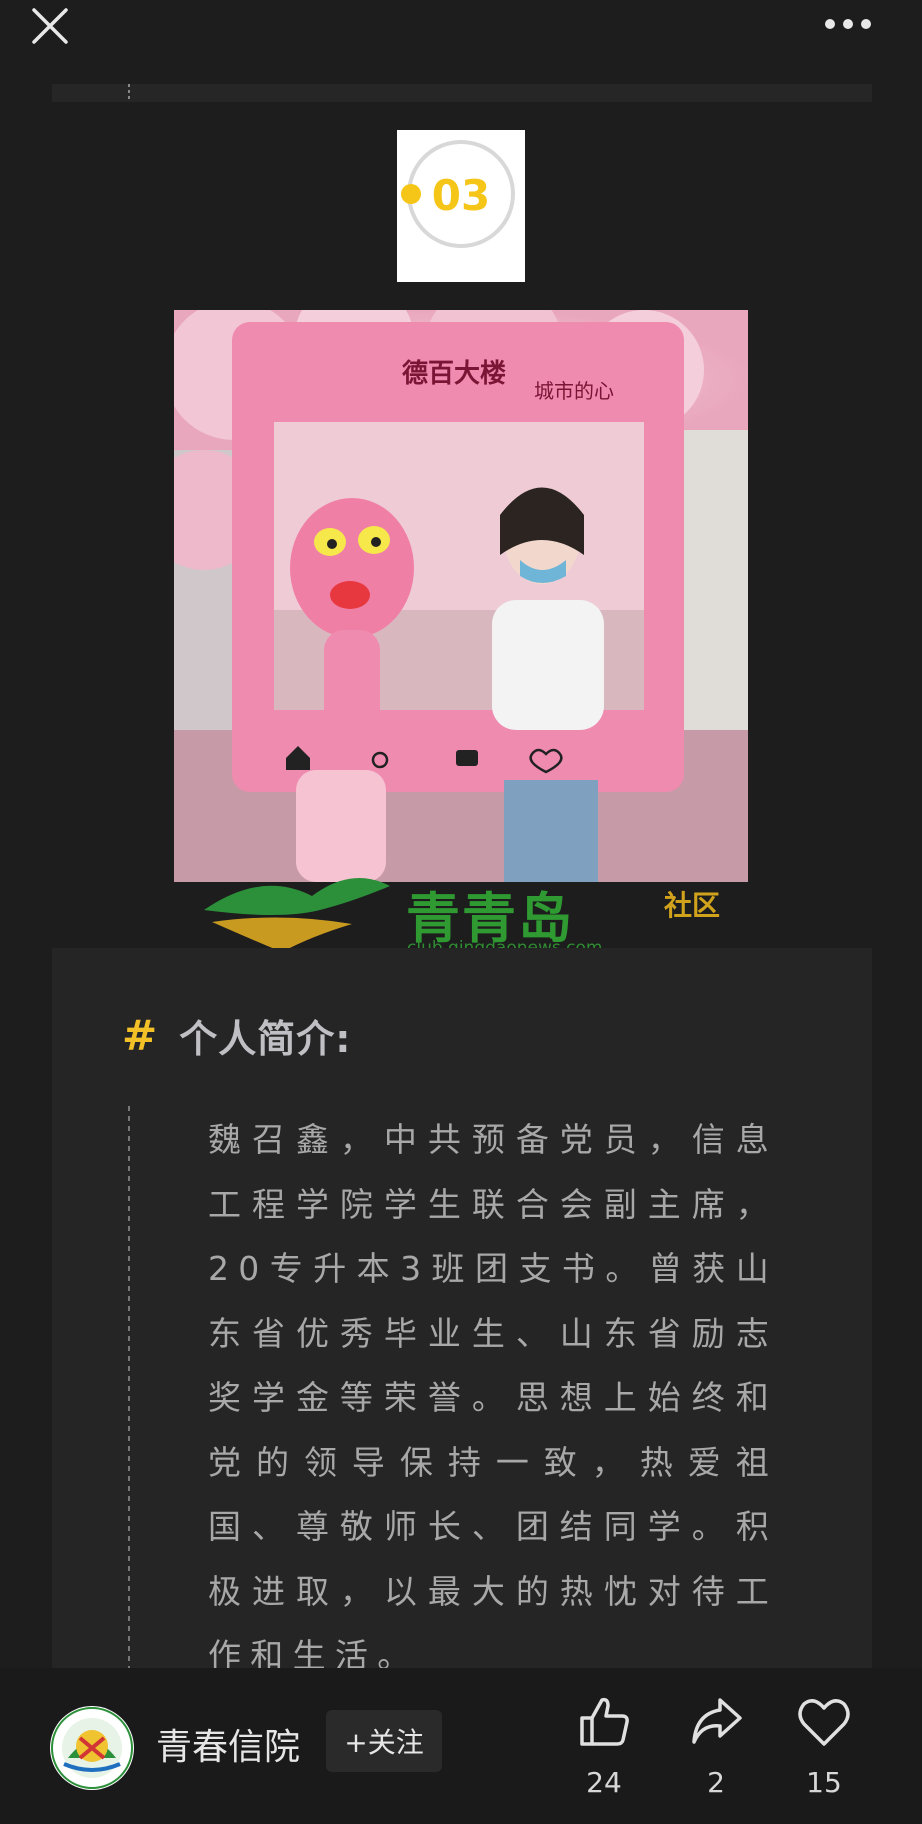 The width and height of the screenshot is (922, 1824). I want to click on share-arrow-icon, so click(717, 1721).